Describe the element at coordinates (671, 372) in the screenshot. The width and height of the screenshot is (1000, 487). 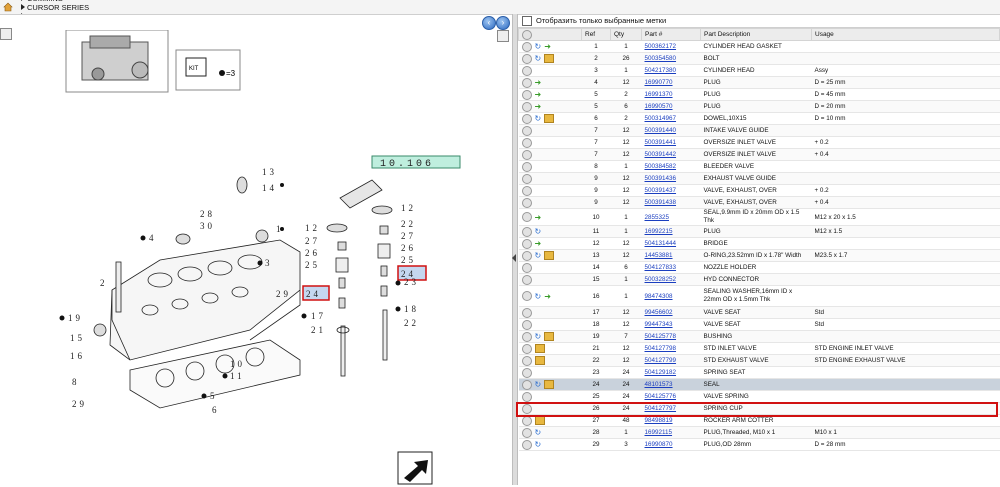
I see `part-number-cell: 504129182` at that location.